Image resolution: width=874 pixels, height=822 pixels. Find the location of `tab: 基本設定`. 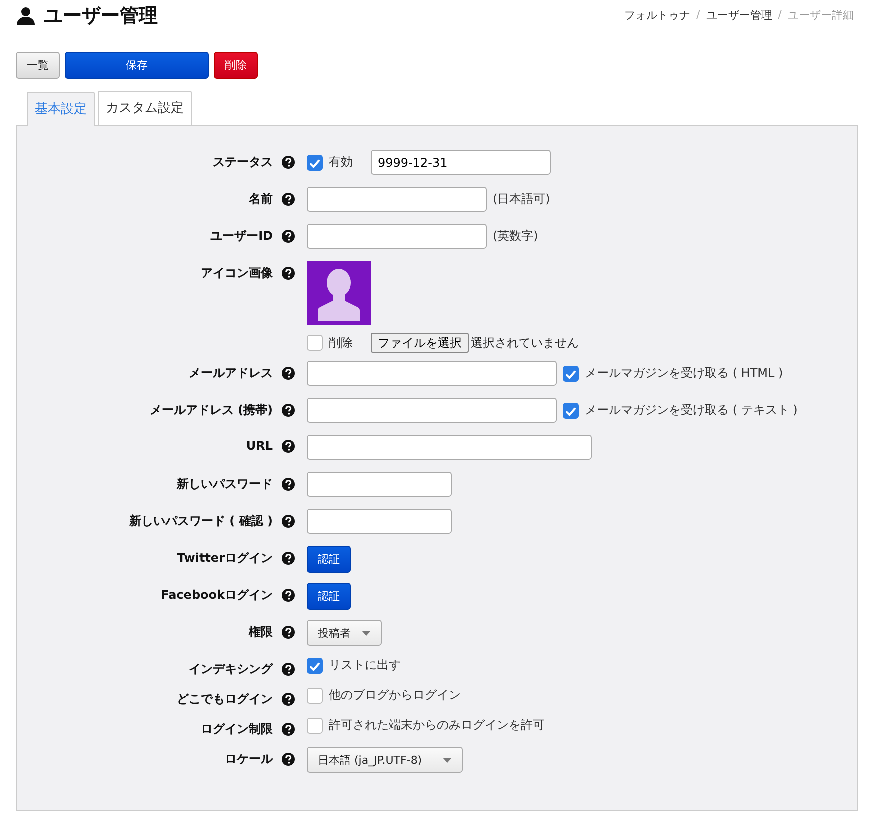

tab: 基本設定 is located at coordinates (61, 109).